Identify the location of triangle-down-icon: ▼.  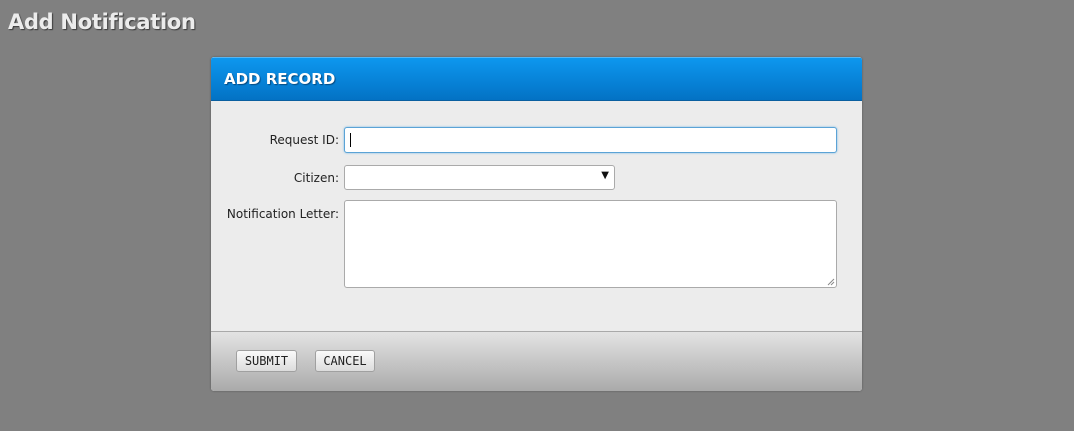
(605, 175).